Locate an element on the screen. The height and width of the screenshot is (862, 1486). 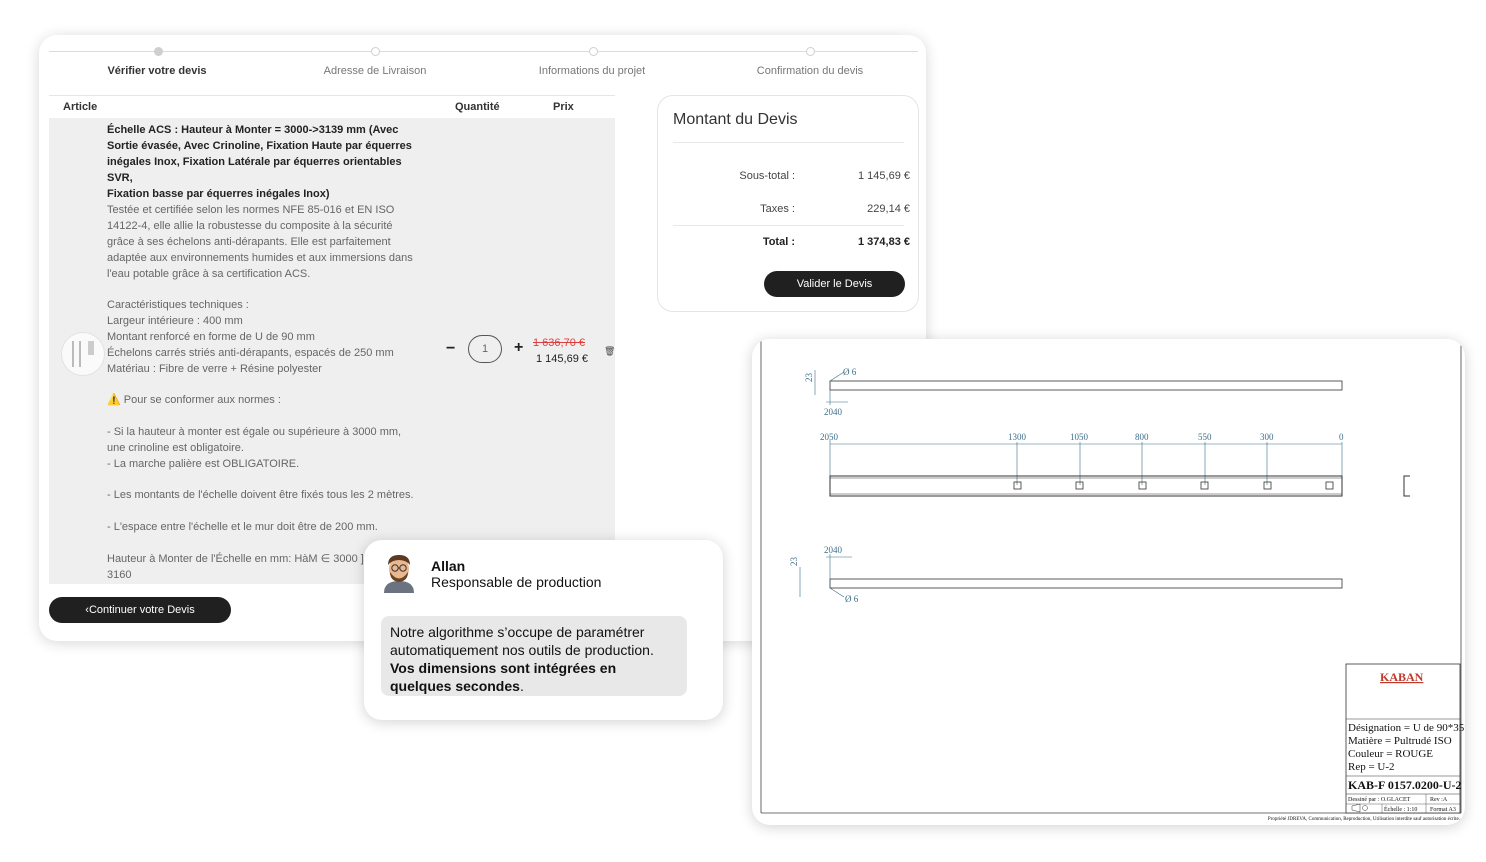
total-value: 1 374,83 € is located at coordinates (884, 242).